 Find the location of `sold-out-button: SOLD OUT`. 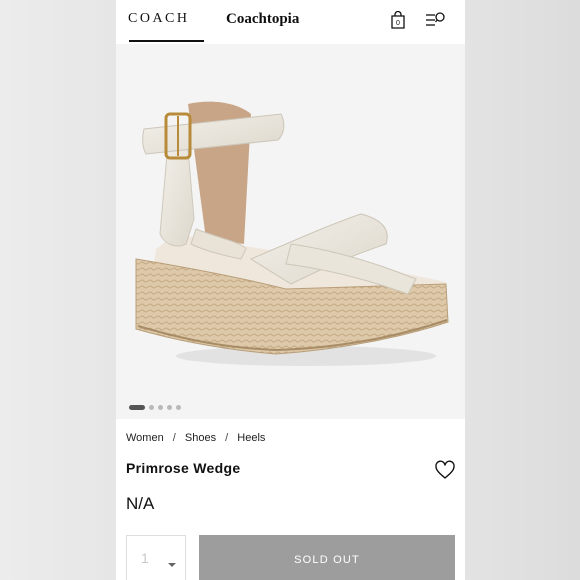

sold-out-button: SOLD OUT is located at coordinates (327, 557).